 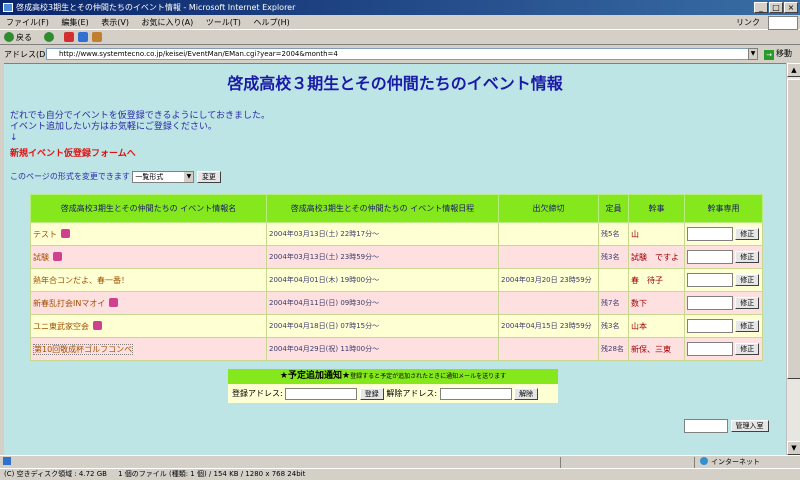 I want to click on forward-arrow-icon, so click(x=49, y=37).